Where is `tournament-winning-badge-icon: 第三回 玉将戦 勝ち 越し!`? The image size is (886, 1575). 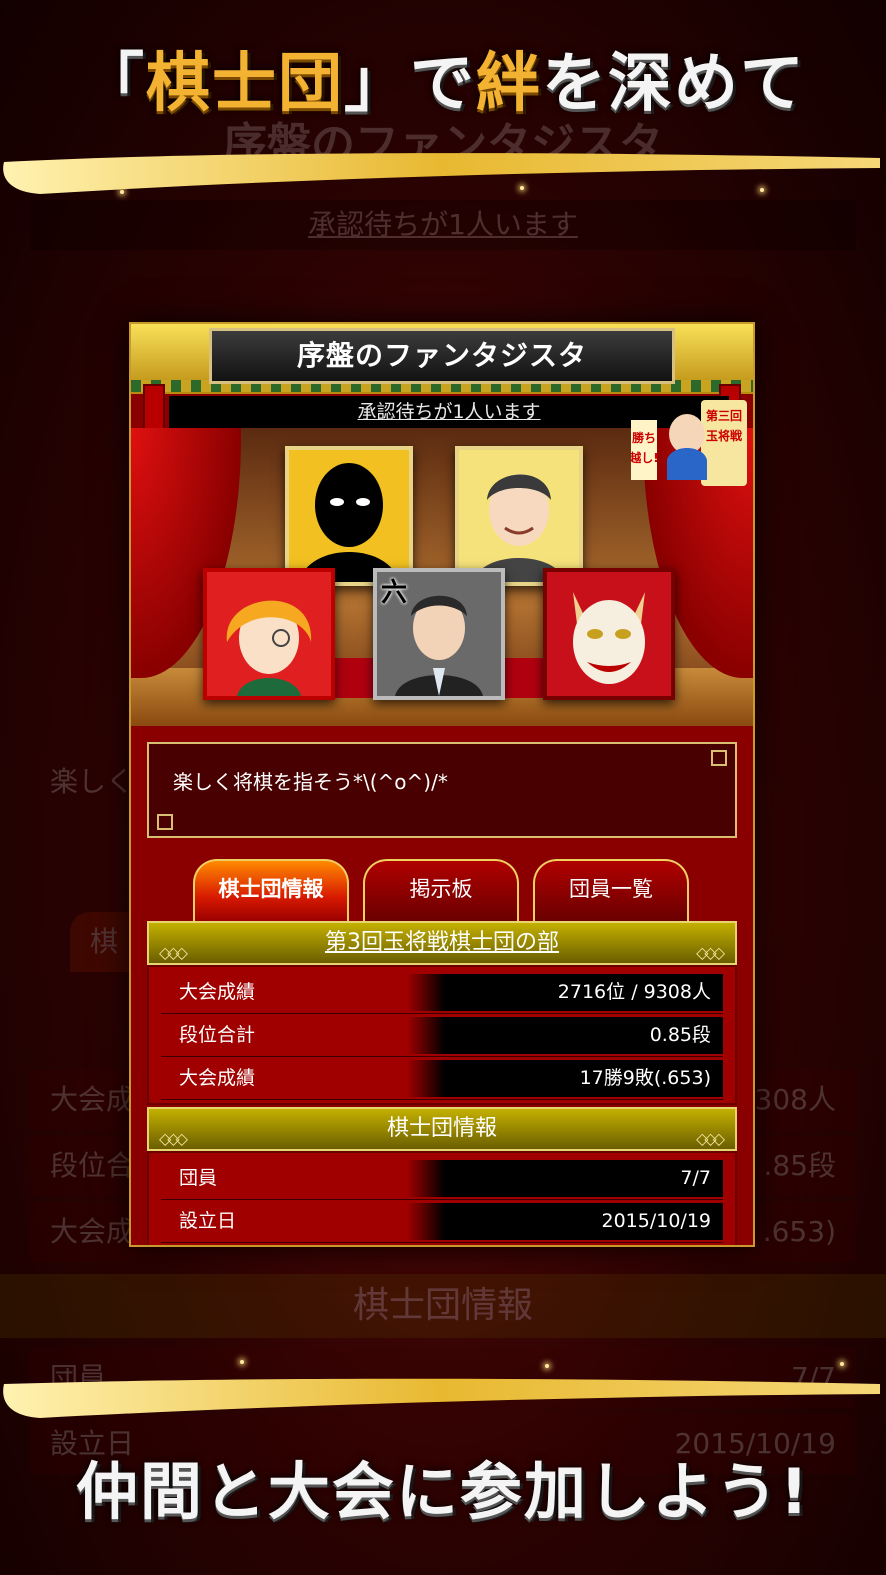 tournament-winning-badge-icon: 第三回 玉将戦 勝ち 越し! is located at coordinates (689, 443).